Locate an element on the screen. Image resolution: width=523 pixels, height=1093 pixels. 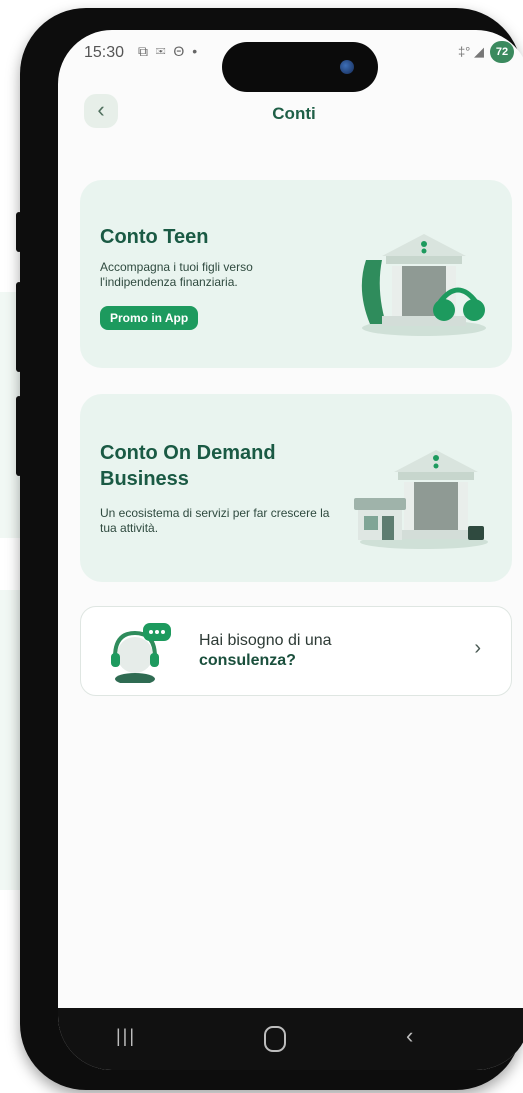
battery-icon: 72 is located at coordinates (502, 52).